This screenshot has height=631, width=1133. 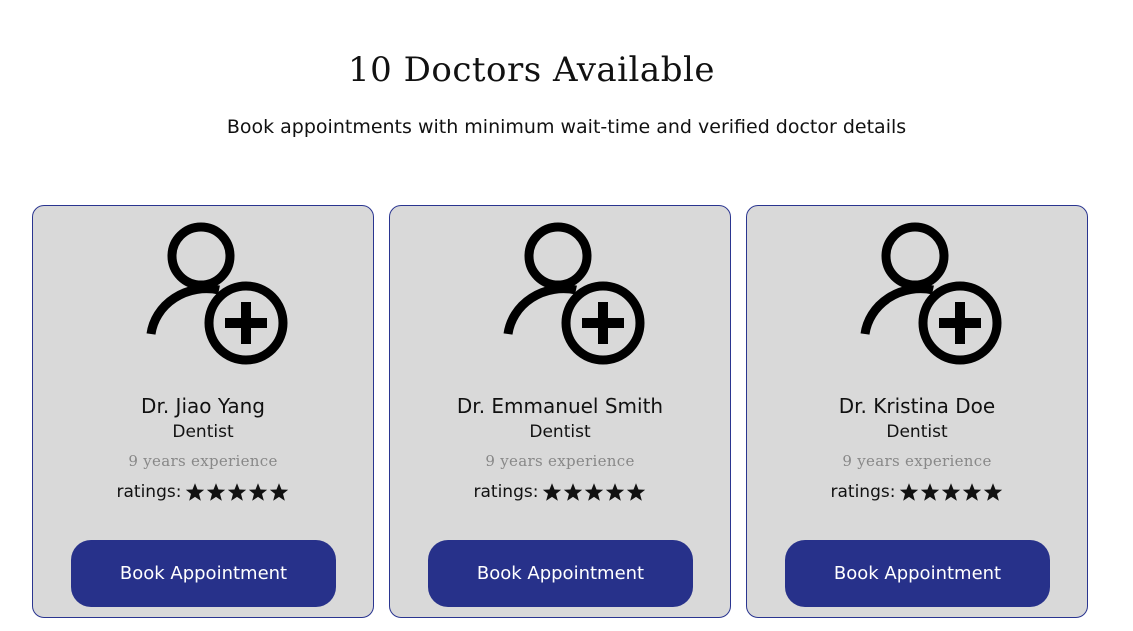 I want to click on doctor-name: Dr. Emmanuel Smith, so click(x=560, y=406).